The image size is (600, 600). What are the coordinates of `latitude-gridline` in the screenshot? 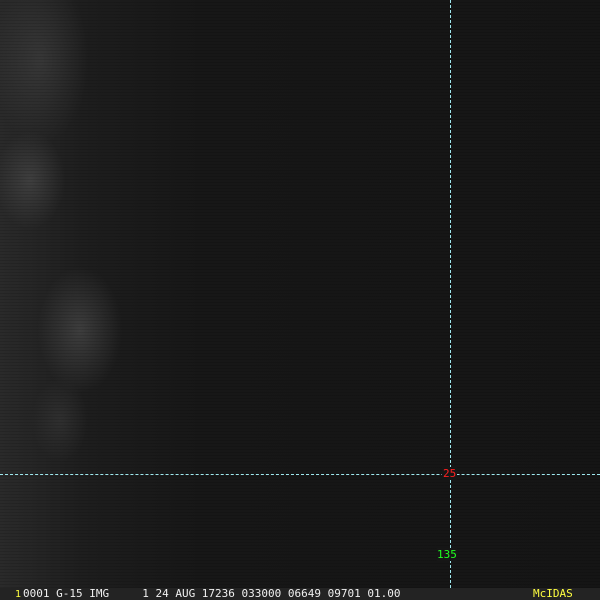 It's located at (300, 474).